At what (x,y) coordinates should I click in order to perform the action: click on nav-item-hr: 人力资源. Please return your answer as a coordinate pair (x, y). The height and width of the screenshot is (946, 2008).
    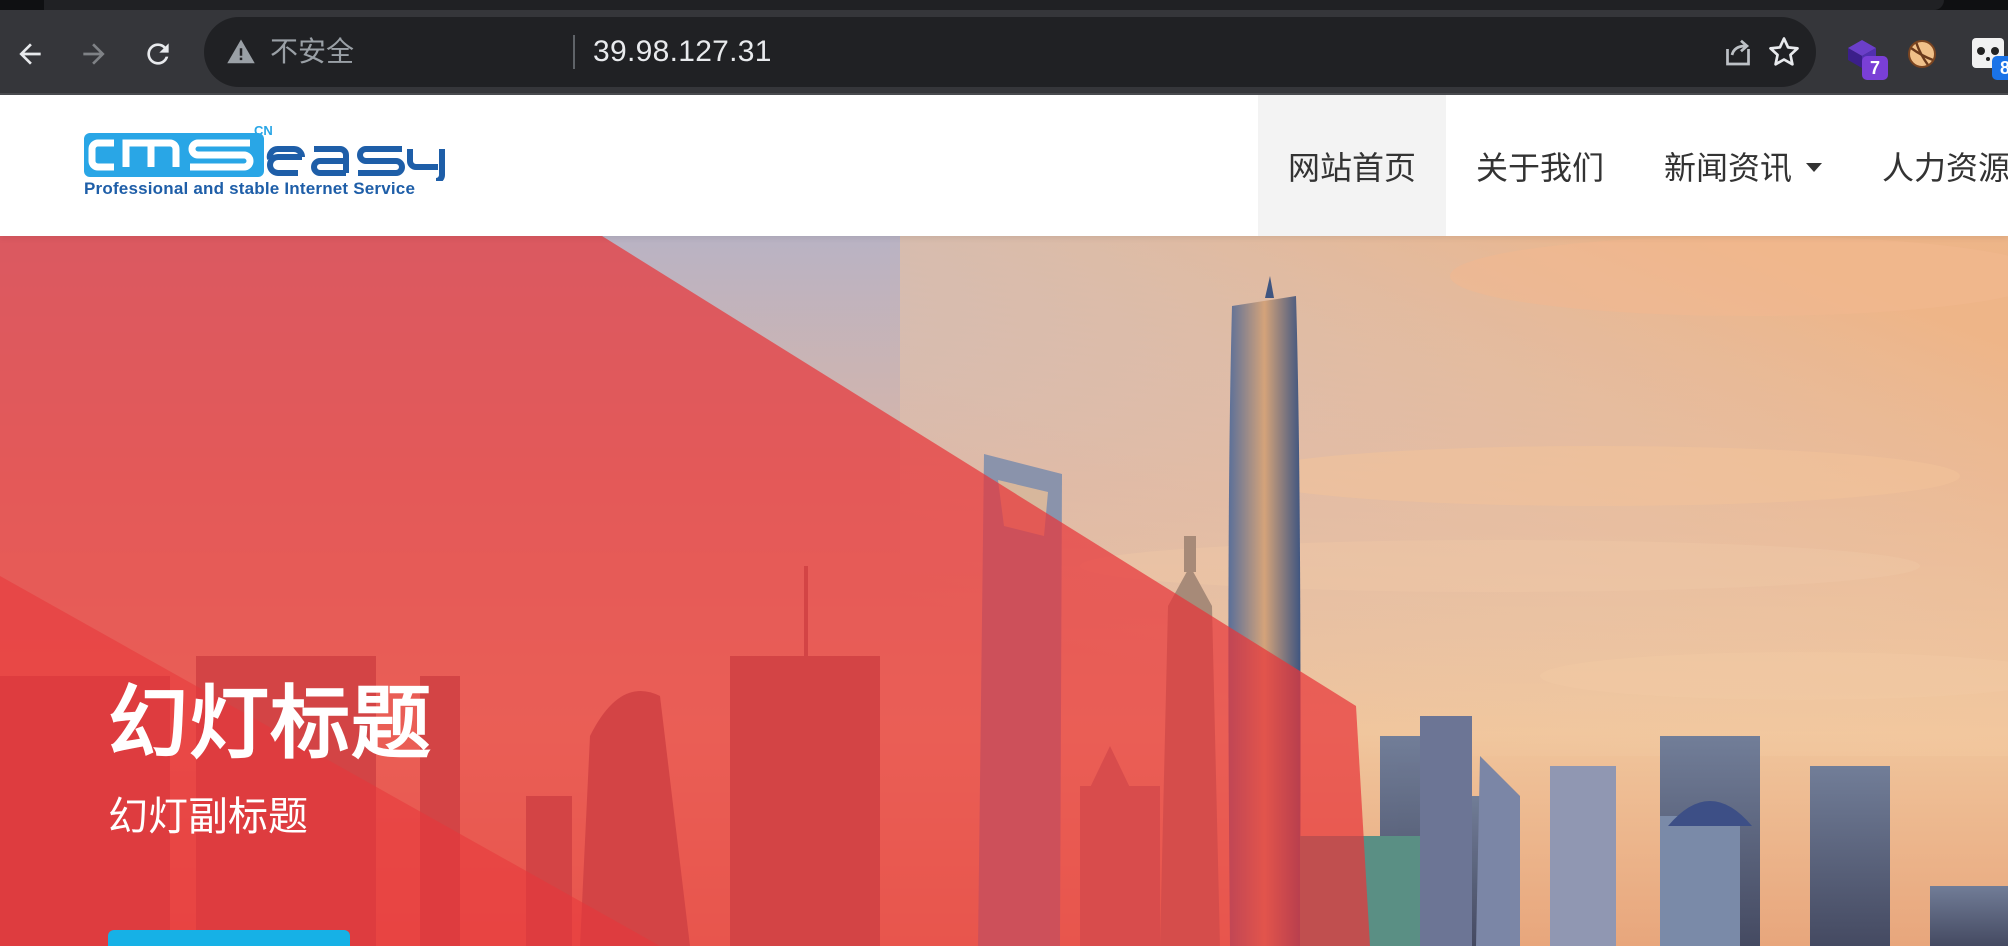
    Looking at the image, I should click on (1930, 165).